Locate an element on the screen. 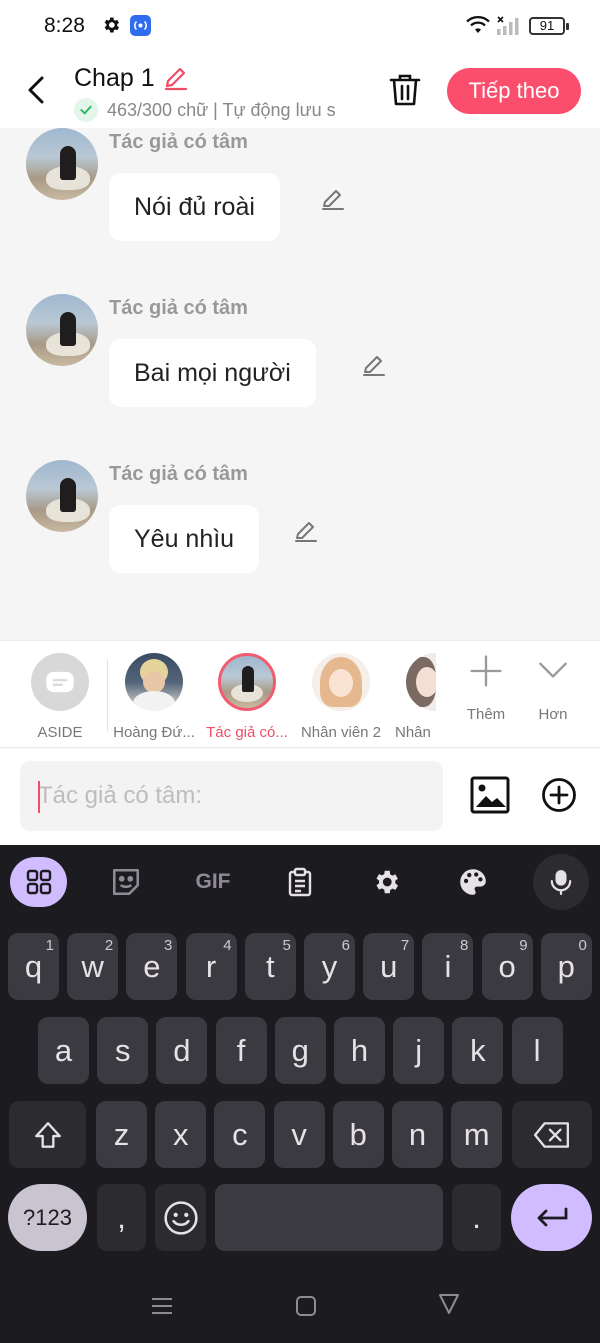 This screenshot has width=600, height=1343. word-count-status: 463/300 chữ | Tự động lưu s is located at coordinates (219, 110).